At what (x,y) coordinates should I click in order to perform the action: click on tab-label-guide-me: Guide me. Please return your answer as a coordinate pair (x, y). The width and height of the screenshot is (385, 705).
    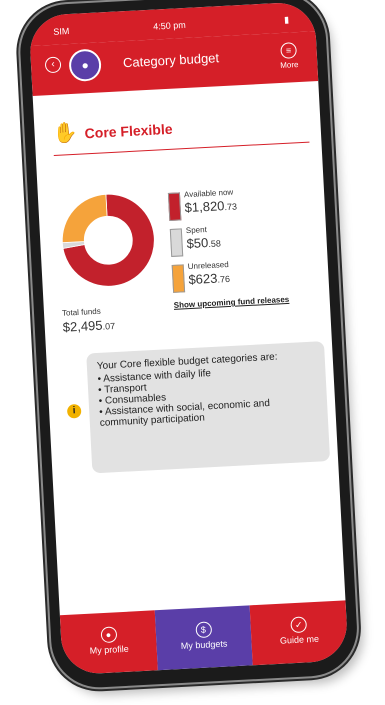
    Looking at the image, I should click on (299, 639).